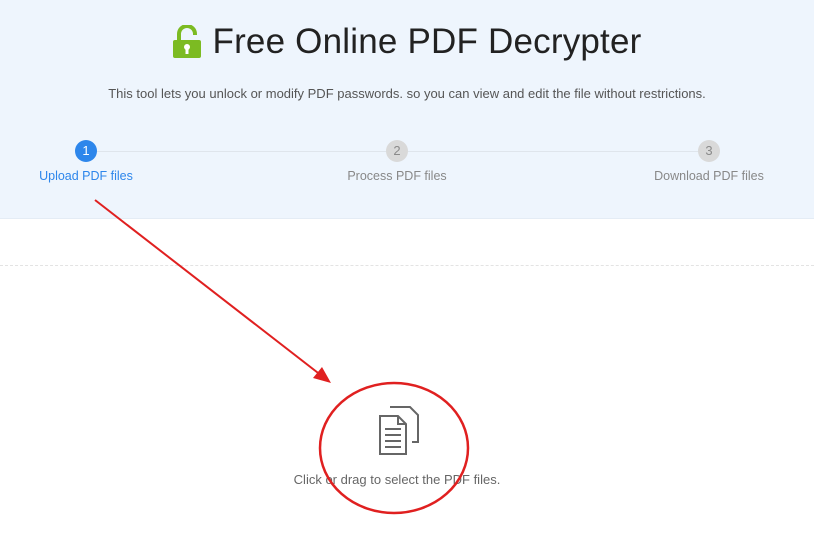 The height and width of the screenshot is (548, 814). Describe the element at coordinates (399, 430) in the screenshot. I see `document-icon` at that location.